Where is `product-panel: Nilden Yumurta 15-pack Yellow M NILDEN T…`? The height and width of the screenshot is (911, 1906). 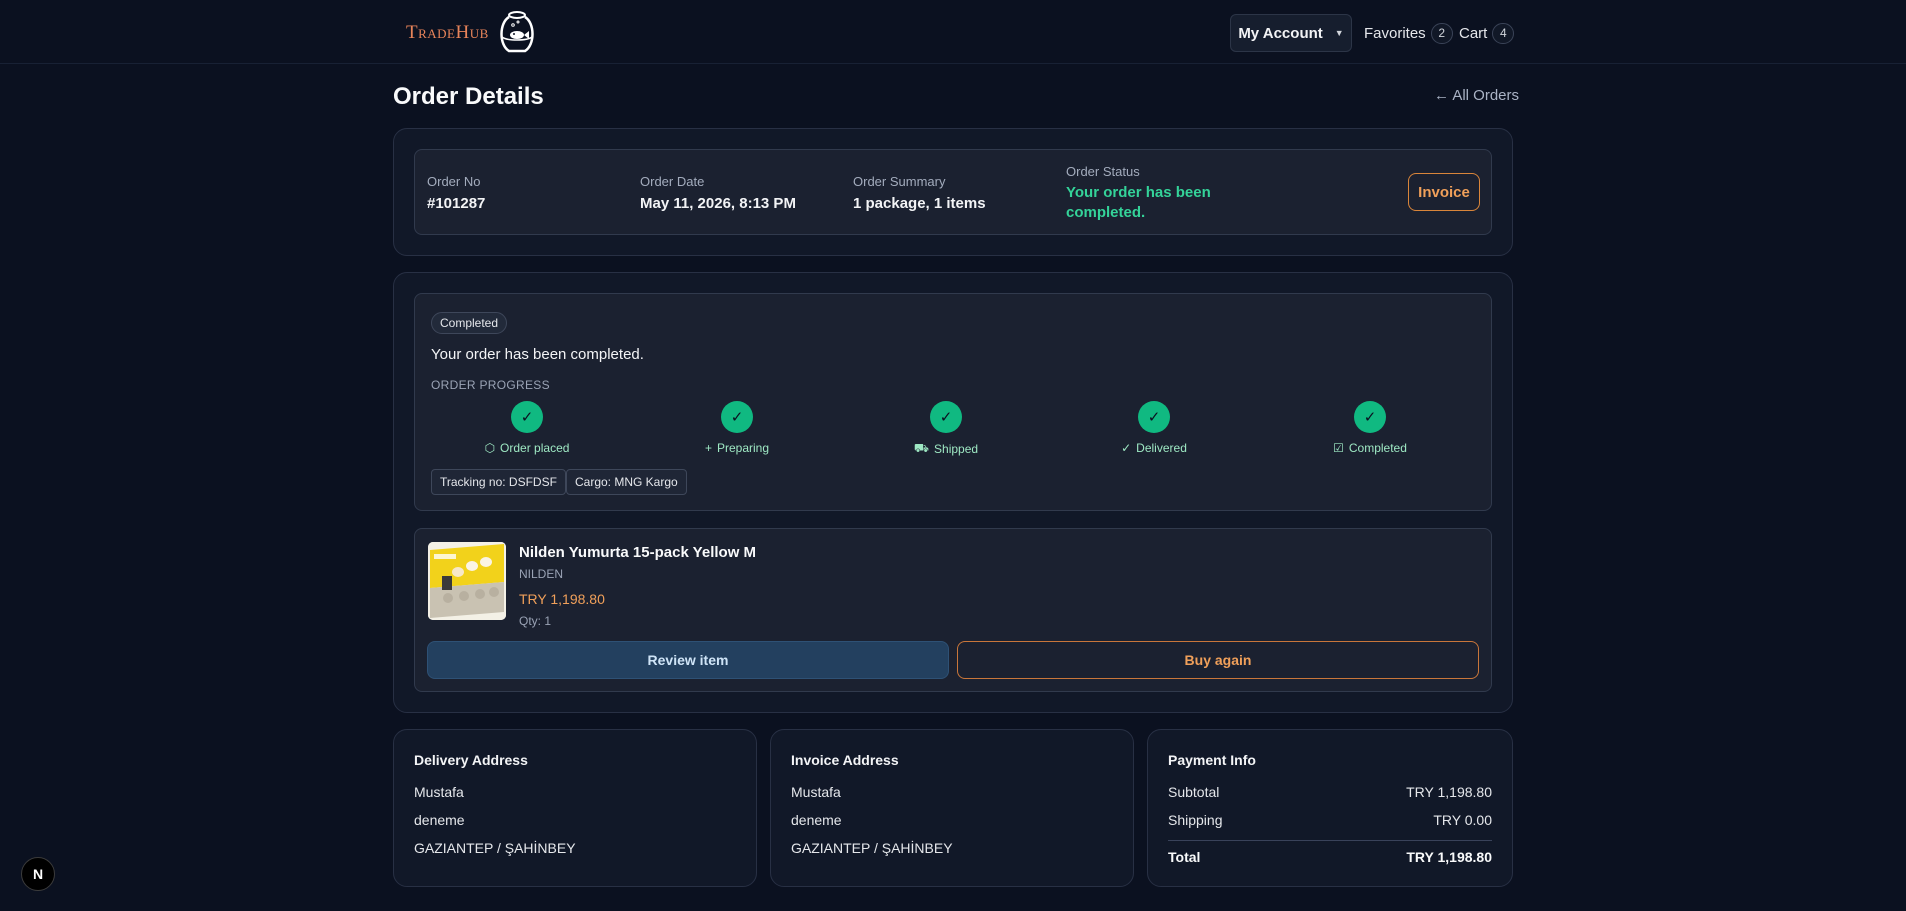 product-panel: Nilden Yumurta 15-pack Yellow M NILDEN T… is located at coordinates (953, 610).